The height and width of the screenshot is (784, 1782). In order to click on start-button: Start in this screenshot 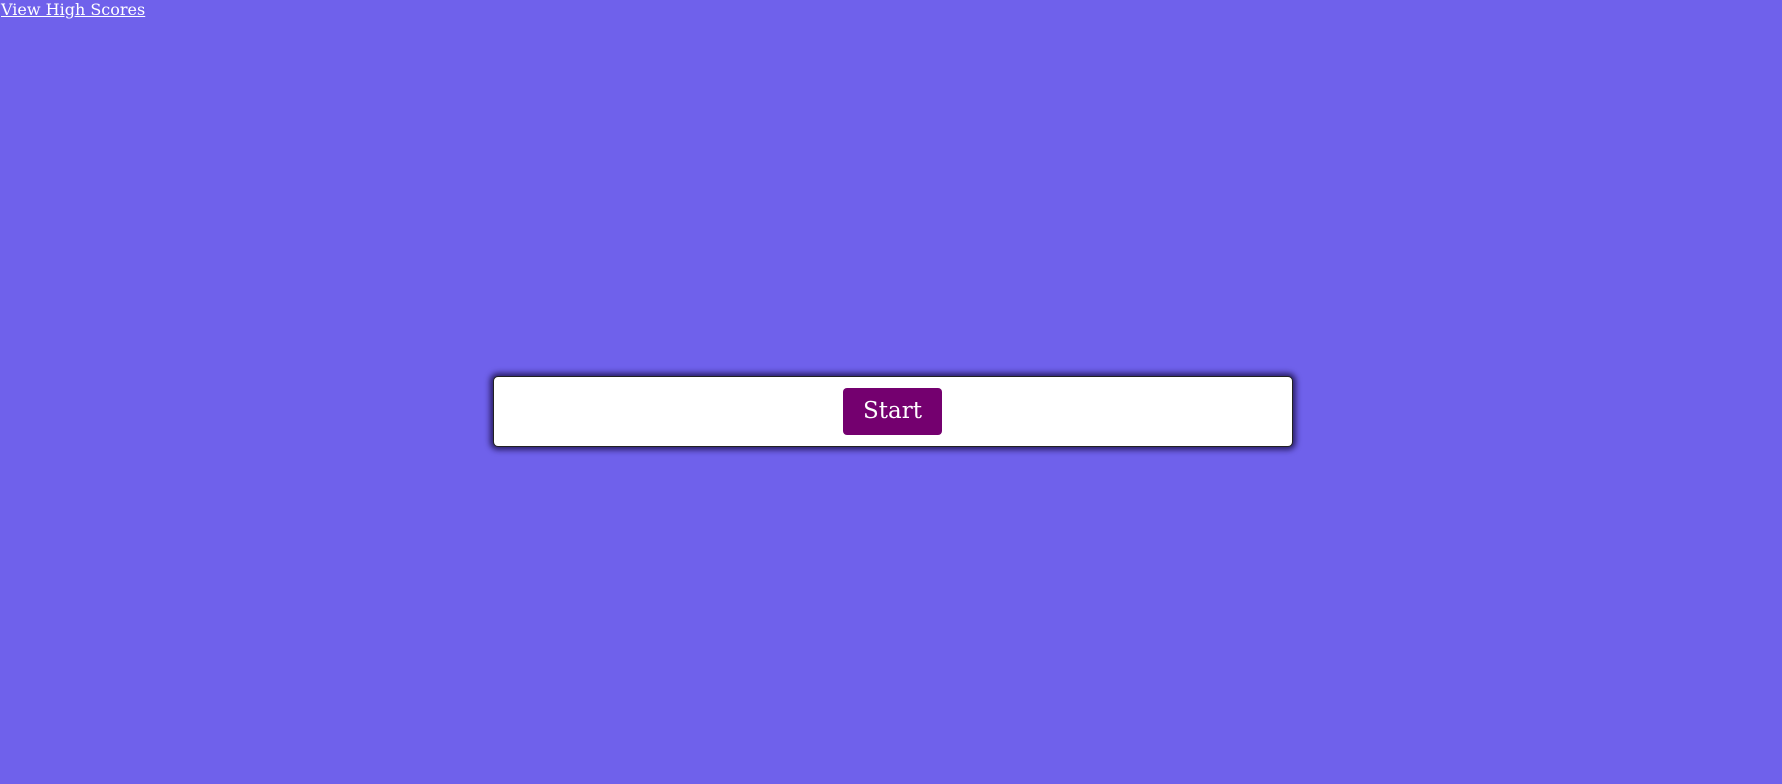, I will do `click(892, 411)`.